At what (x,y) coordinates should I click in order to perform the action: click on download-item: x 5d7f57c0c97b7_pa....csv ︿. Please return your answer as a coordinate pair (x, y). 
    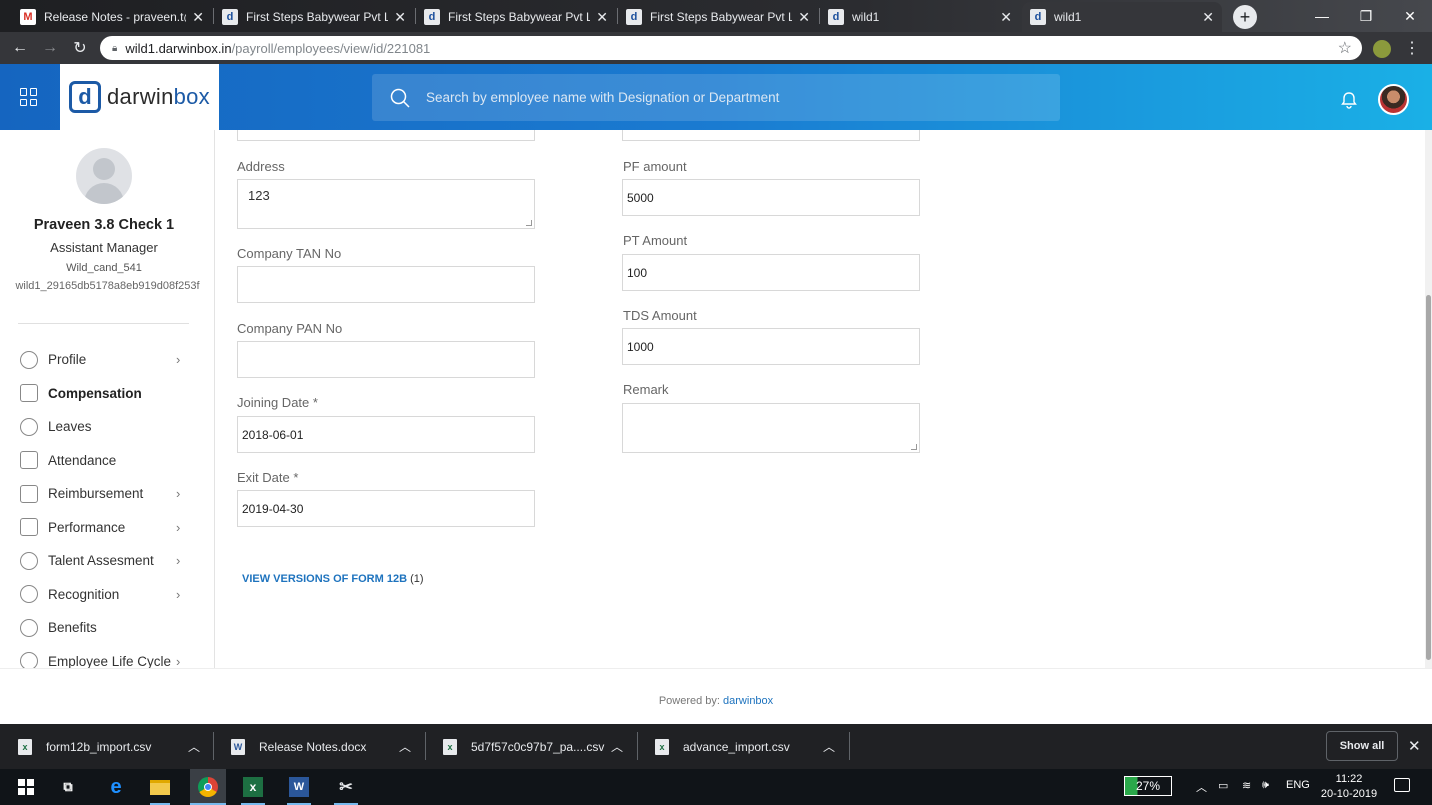
    Looking at the image, I should click on (531, 746).